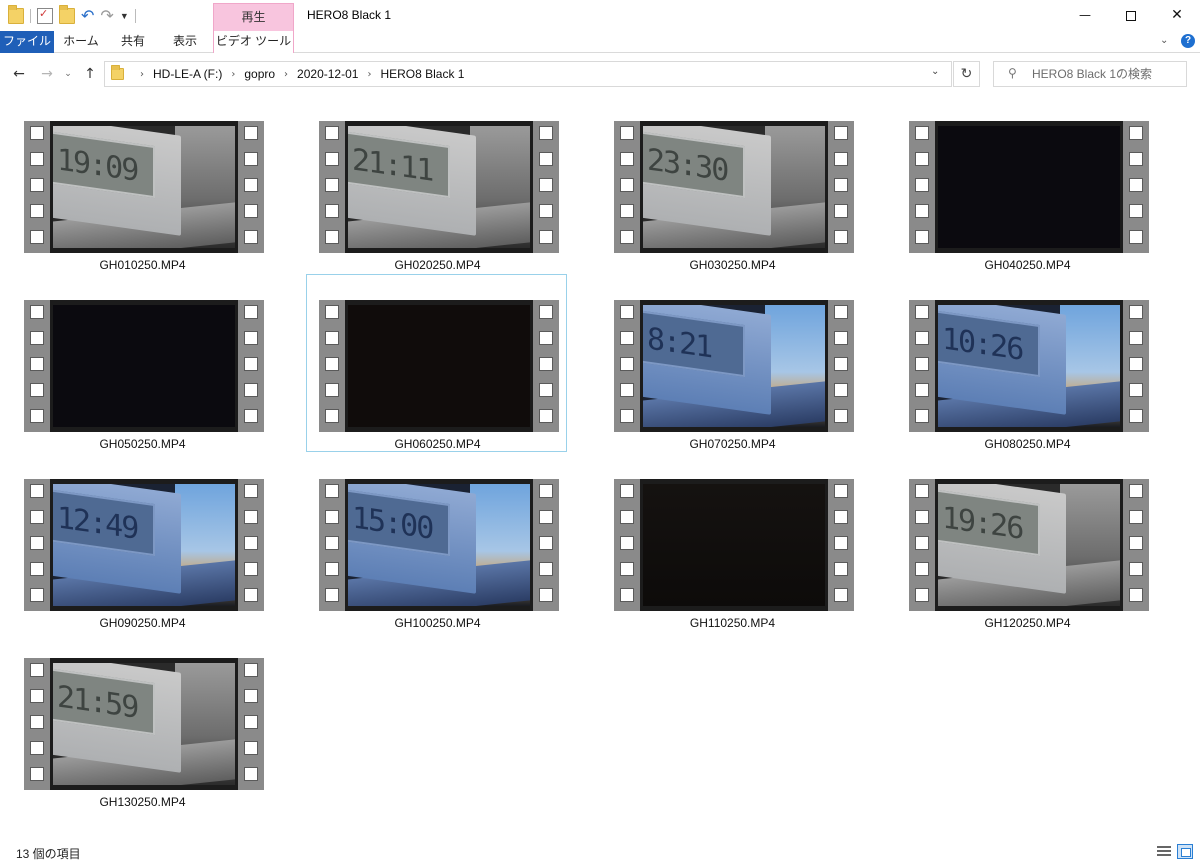 This screenshot has width=1200, height=864. What do you see at coordinates (1029, 366) in the screenshot?
I see `thumbnail-frame: 10:26` at bounding box center [1029, 366].